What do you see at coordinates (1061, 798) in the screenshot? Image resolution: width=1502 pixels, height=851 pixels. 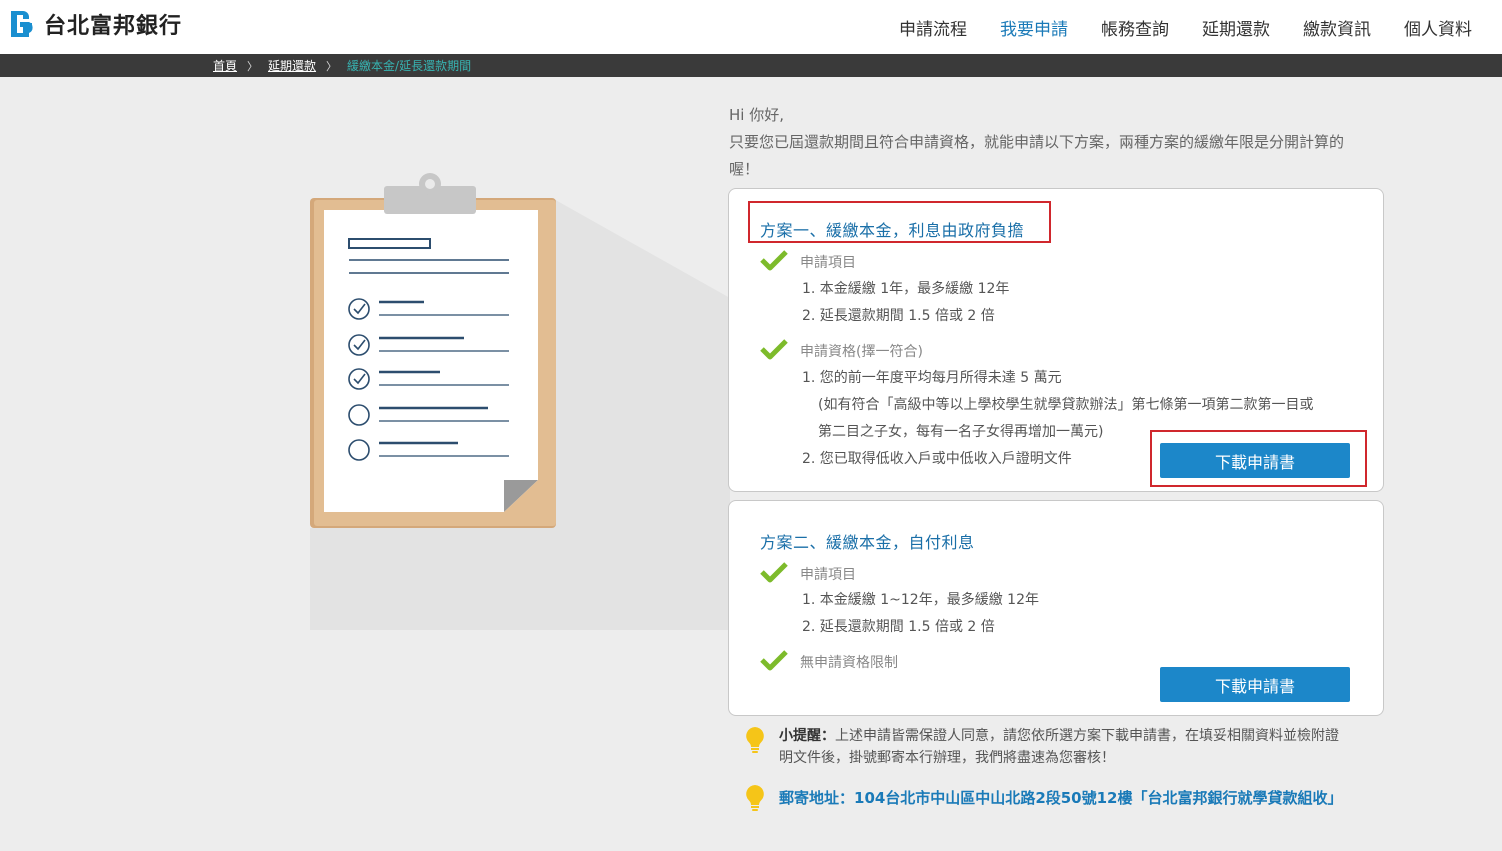 I see `mailing-address: 郵寄地址：104台北市中山區中山北路2段50號12樓「台北富邦銀行就學貸款組收」` at bounding box center [1061, 798].